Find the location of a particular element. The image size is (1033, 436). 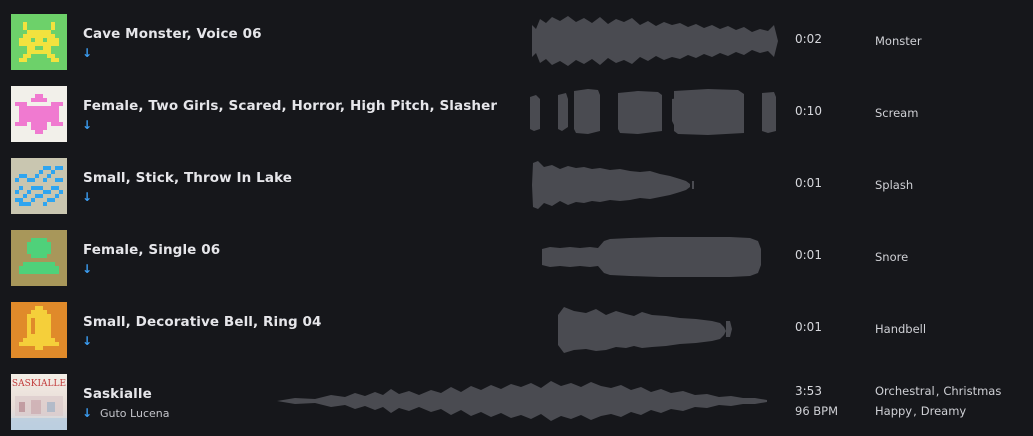

tag-link: Dreamy is located at coordinates (943, 411).